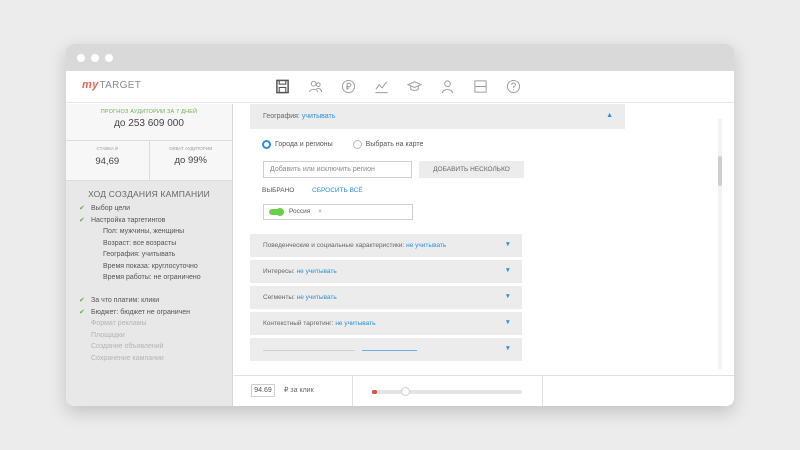  Describe the element at coordinates (125, 300) in the screenshot. I see `campaign-step-label: За что платим: клики` at that location.